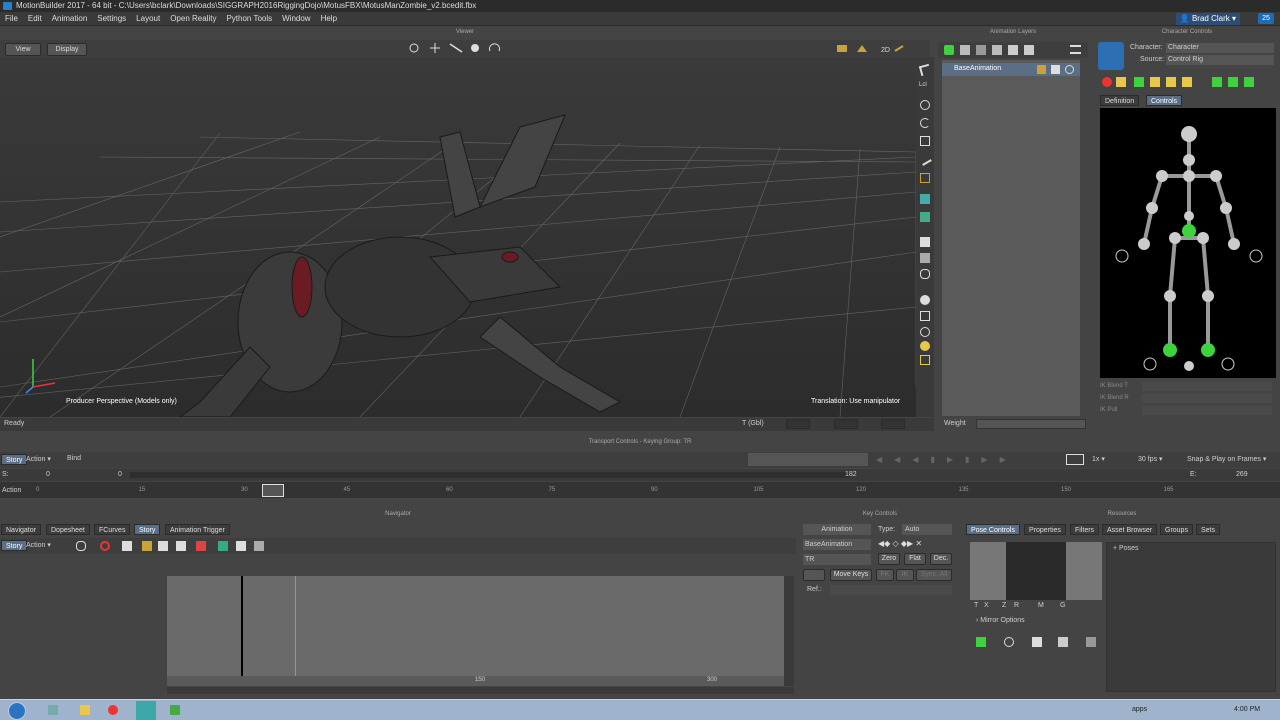 This screenshot has width=1280, height=720. Describe the element at coordinates (925, 105) in the screenshot. I see `translate-icon` at that location.